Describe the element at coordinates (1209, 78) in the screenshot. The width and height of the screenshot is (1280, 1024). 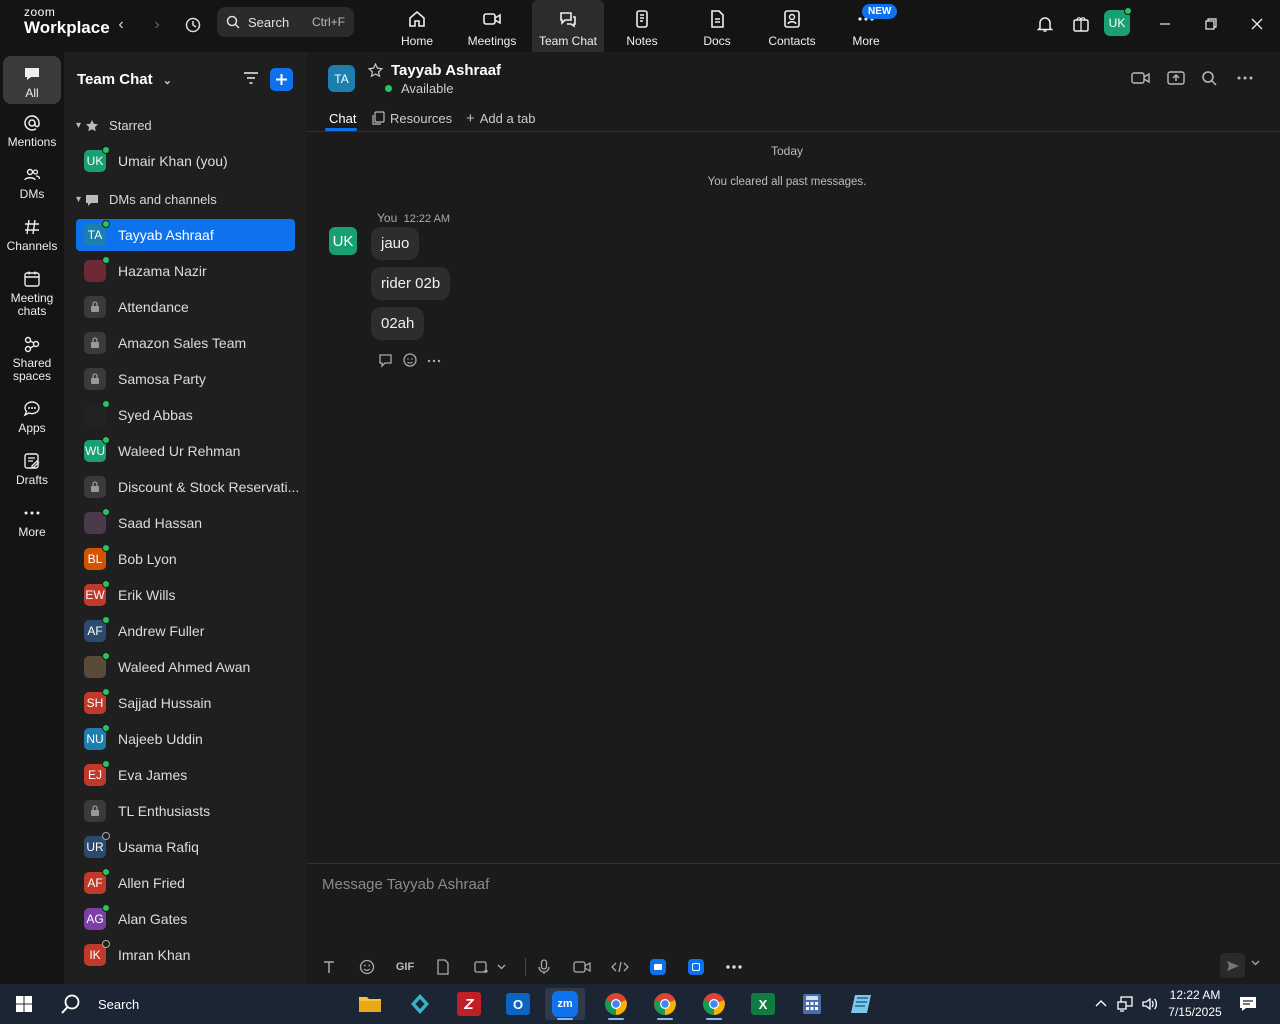
I see `search-icon` at that location.